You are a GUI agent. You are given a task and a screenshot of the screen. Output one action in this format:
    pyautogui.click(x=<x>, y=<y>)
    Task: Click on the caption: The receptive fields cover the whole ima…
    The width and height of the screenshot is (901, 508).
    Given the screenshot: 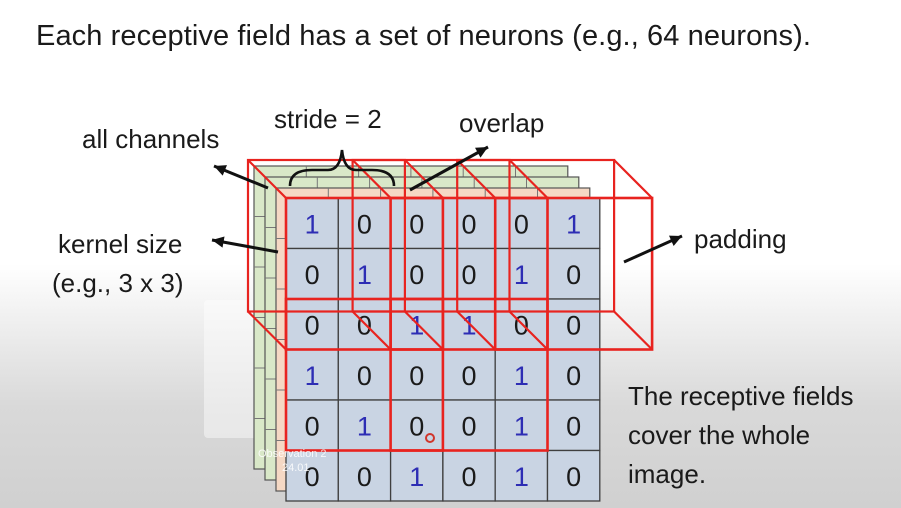 What is the action you would take?
    pyautogui.click(x=740, y=435)
    